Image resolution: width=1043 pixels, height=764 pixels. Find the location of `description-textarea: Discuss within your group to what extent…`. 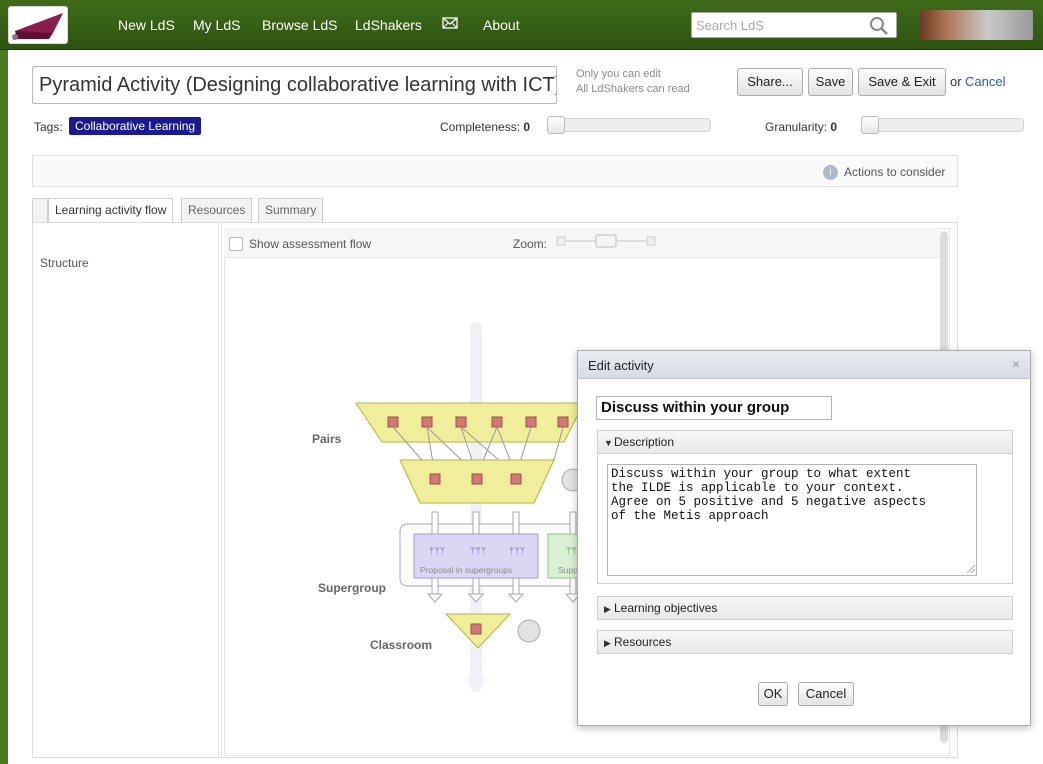

description-textarea: Discuss within your group to what extent… is located at coordinates (792, 520).